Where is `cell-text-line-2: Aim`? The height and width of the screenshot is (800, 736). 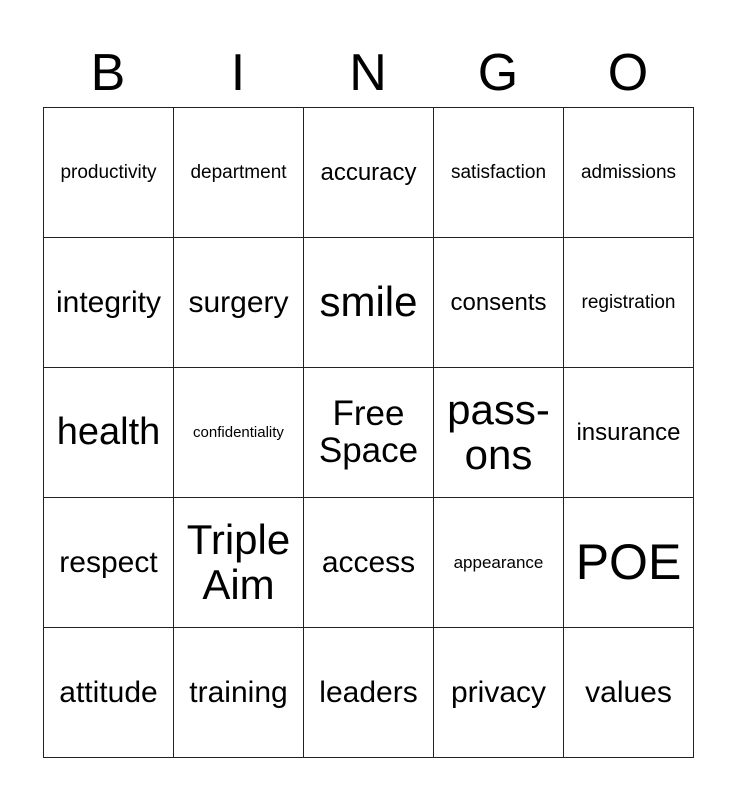
cell-text-line-2: Aim is located at coordinates (238, 584).